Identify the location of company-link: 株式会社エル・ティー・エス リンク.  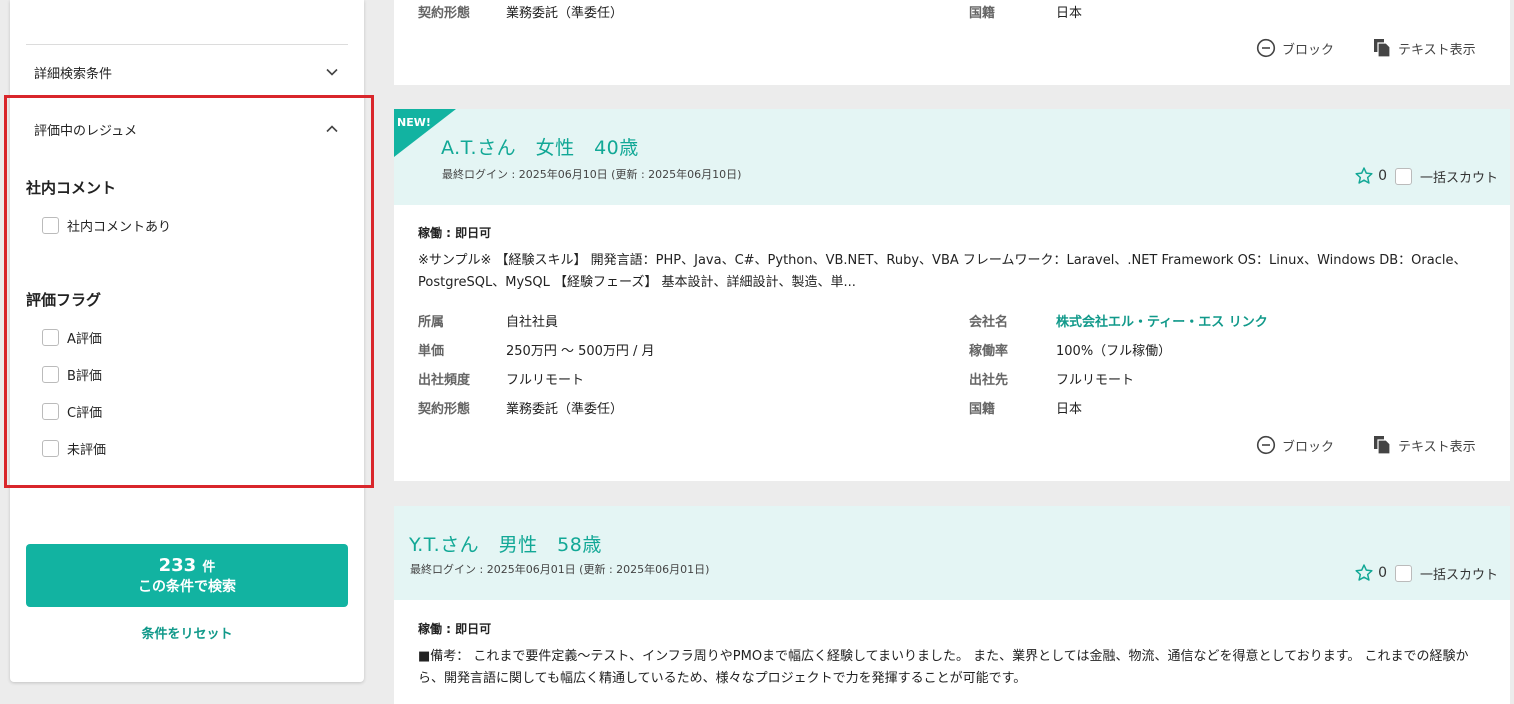
(1162, 320).